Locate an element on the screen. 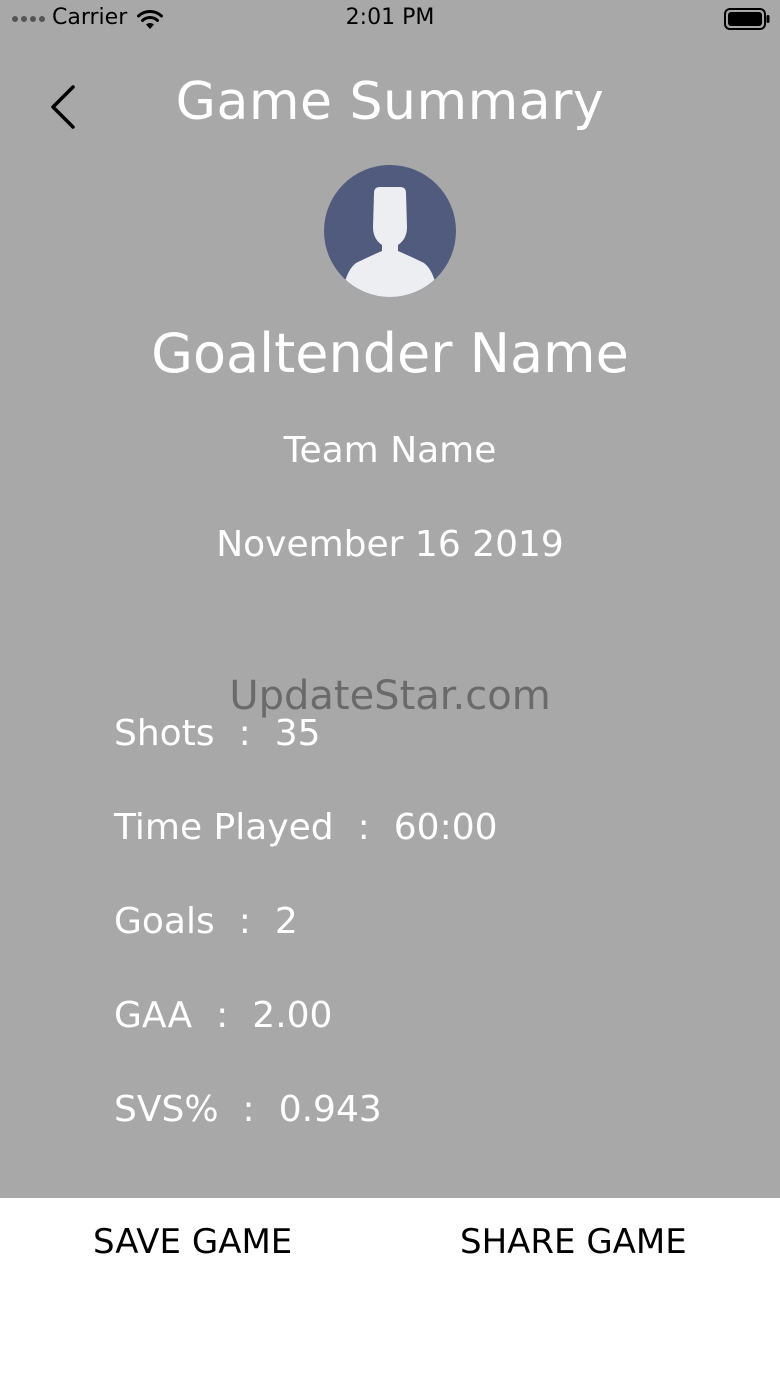 The height and width of the screenshot is (1387, 780). stat-shots: Shots:35 is located at coordinates (217, 733).